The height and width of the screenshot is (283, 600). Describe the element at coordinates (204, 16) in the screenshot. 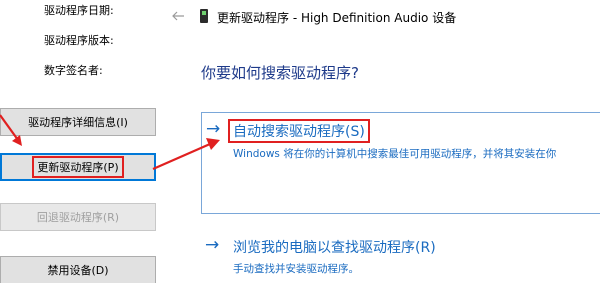

I see `audio-device-icon` at that location.